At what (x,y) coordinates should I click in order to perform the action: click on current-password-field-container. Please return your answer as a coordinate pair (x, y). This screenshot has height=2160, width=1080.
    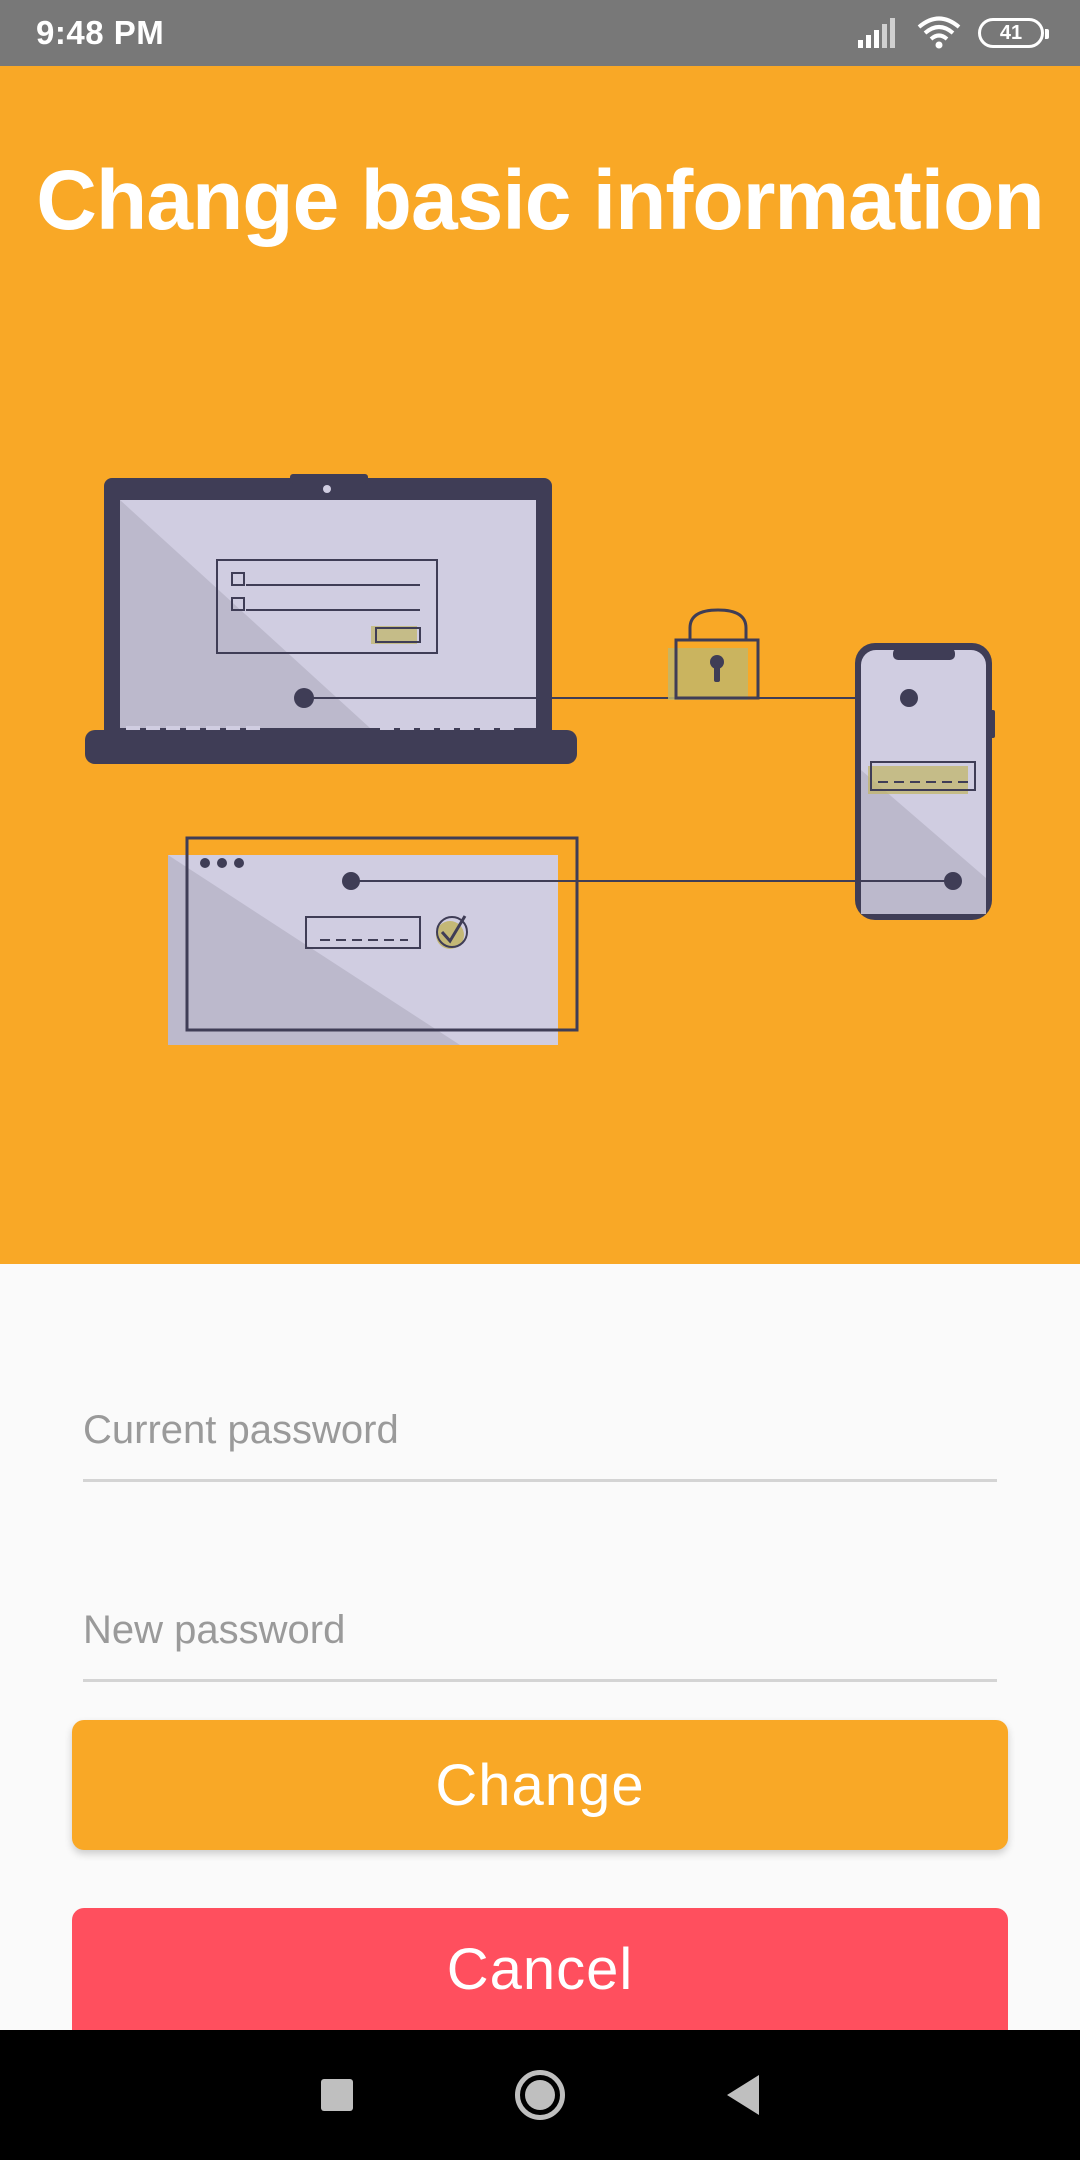
    Looking at the image, I should click on (540, 1432).